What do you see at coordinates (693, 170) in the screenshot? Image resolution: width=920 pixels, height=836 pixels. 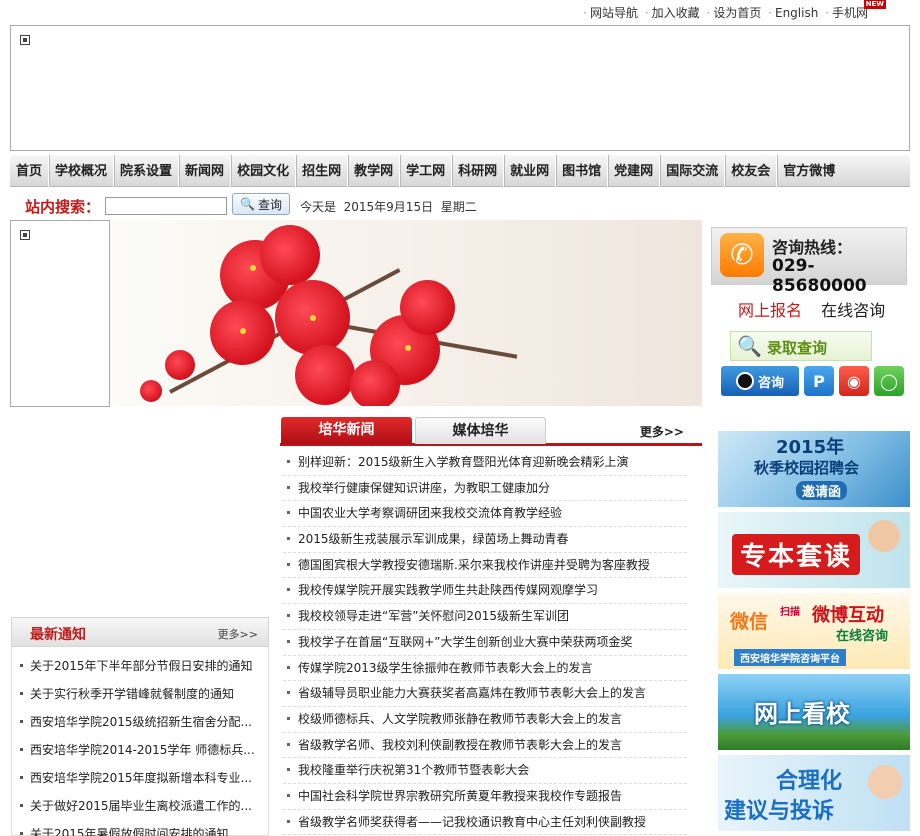 I see `nav-international: 国际交流` at bounding box center [693, 170].